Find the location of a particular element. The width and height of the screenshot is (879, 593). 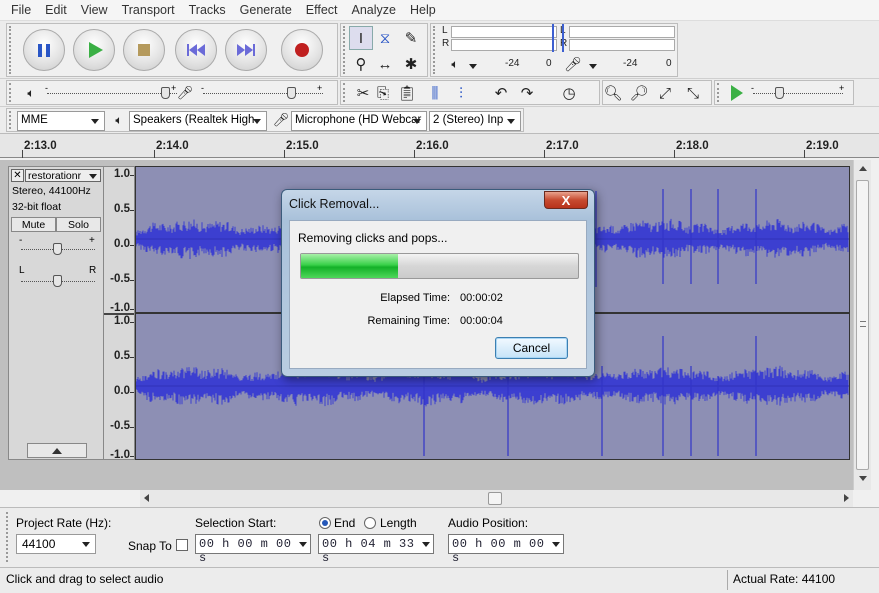

output-volume-slider is located at coordinates (165, 93).